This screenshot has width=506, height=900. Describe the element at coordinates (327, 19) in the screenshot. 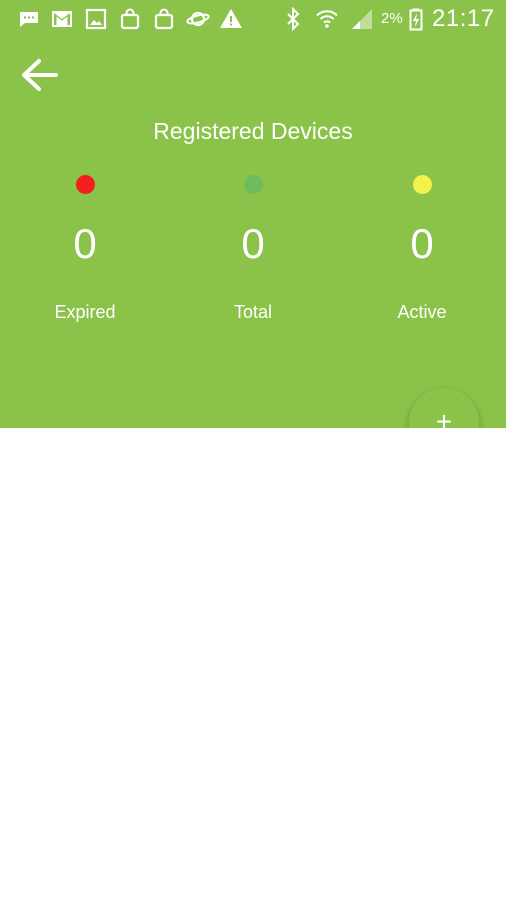

I see `wifi-icon` at that location.